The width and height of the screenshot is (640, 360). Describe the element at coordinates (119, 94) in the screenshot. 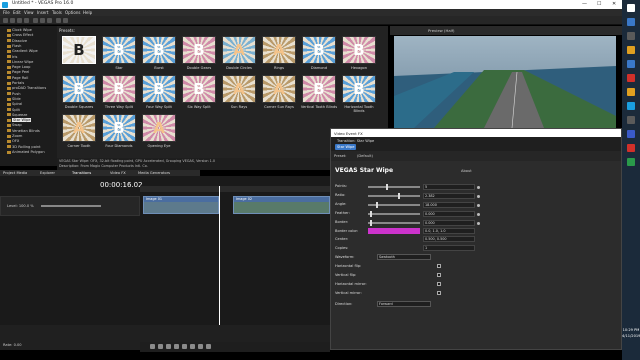

I see `preset-thumbnail: B Three Way Split` at that location.